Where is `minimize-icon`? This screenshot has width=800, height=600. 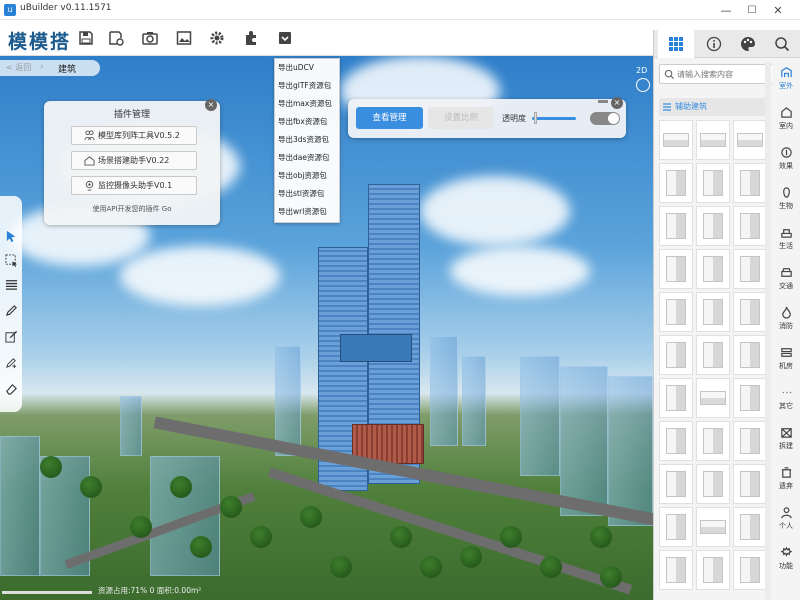 minimize-icon is located at coordinates (603, 101).